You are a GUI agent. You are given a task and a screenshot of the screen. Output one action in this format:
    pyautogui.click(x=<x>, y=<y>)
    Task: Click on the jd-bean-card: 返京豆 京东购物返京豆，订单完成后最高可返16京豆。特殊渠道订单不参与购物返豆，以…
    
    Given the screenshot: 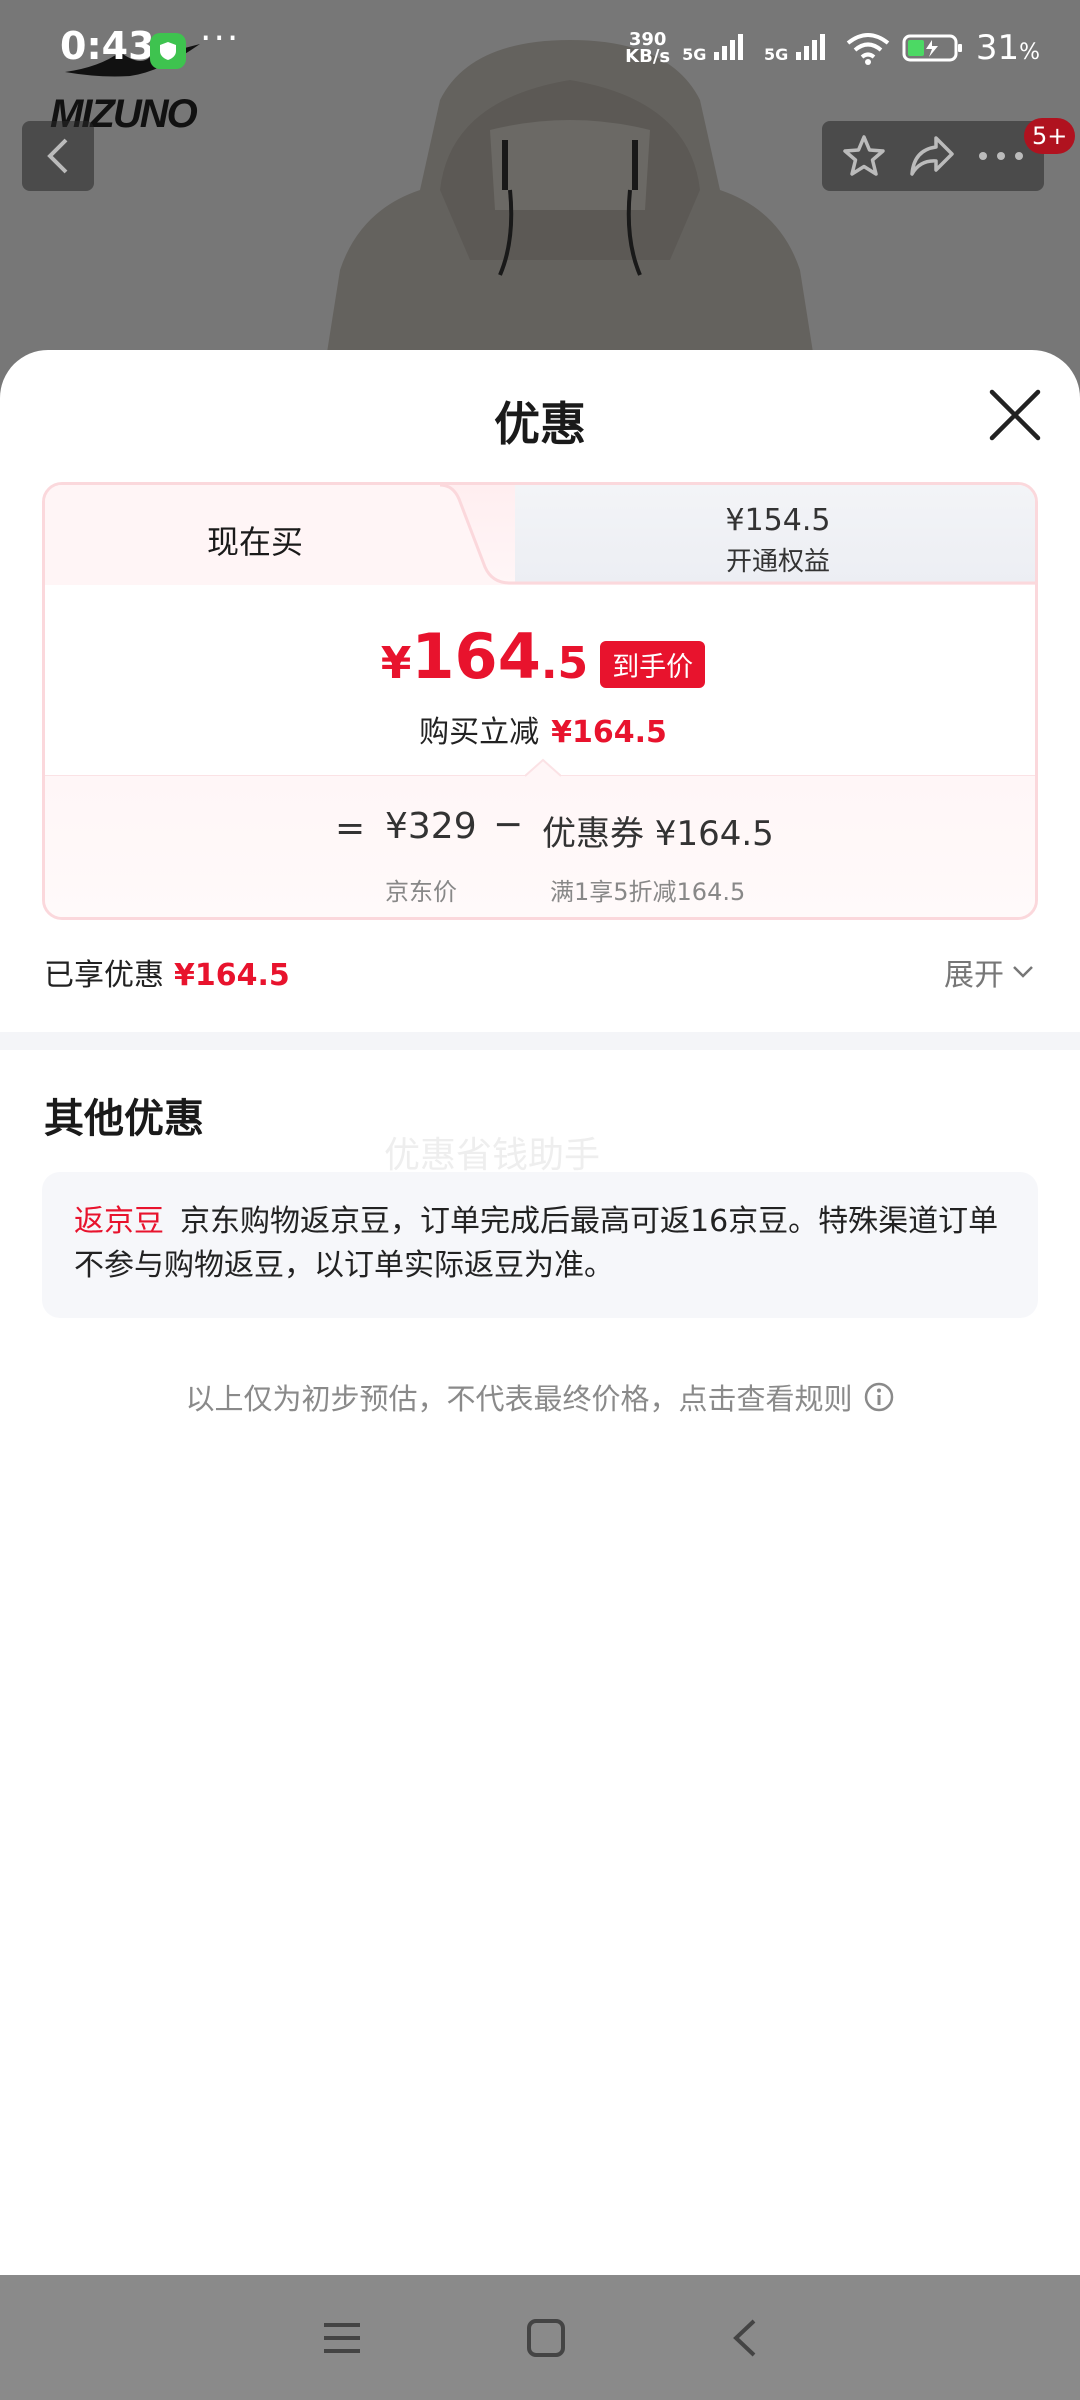 What is the action you would take?
    pyautogui.click(x=540, y=1245)
    